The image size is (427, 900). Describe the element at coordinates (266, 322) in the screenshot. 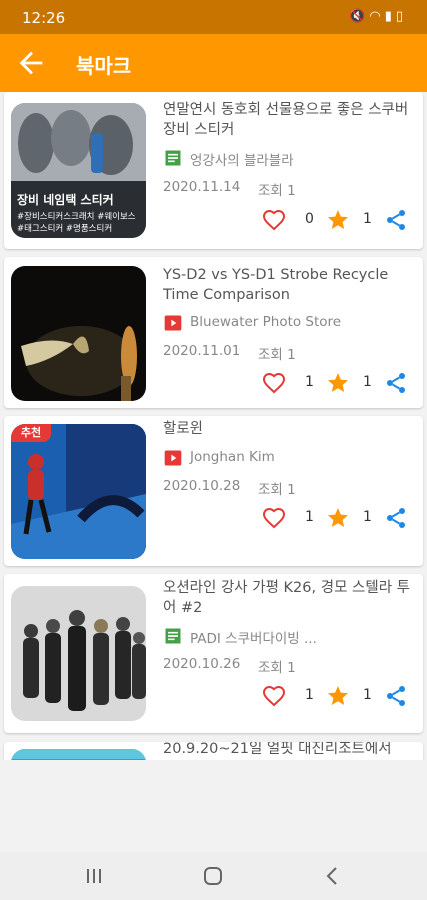

I see `channel-name: Bluewater Photo Store` at that location.